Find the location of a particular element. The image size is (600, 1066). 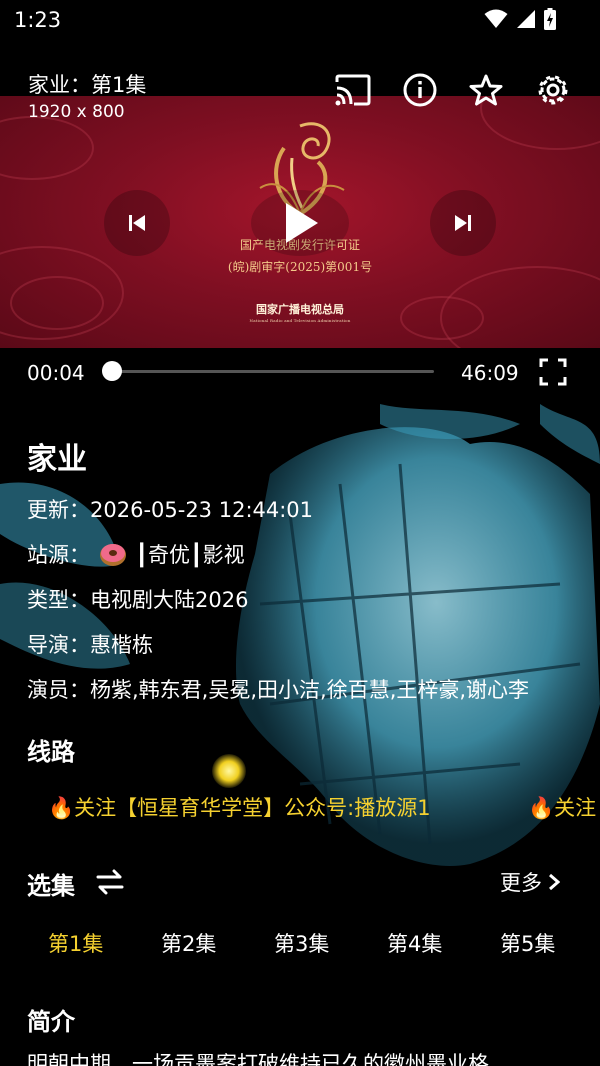

type-row: 类型：电视剧大陆2026 is located at coordinates (137, 599).